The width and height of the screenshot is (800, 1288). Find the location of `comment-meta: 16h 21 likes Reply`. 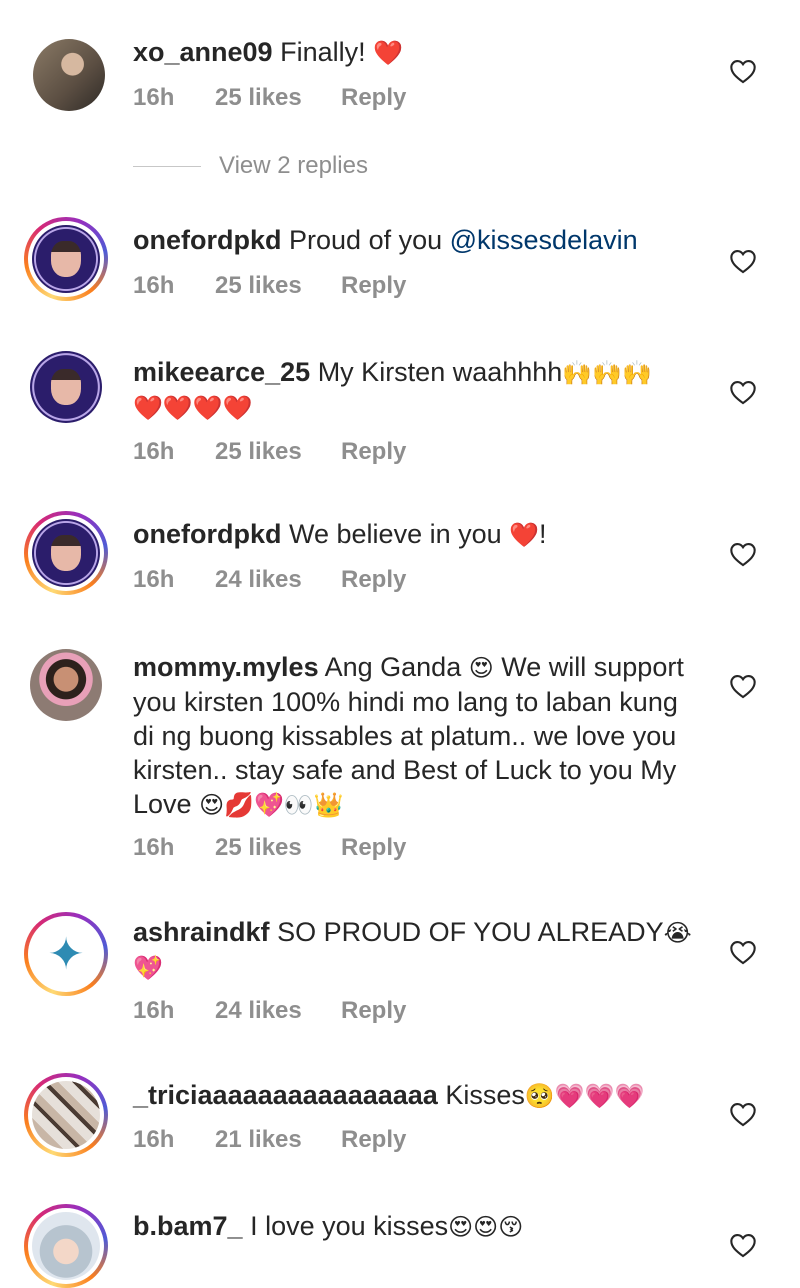

comment-meta: 16h 21 likes Reply is located at coordinates (269, 1140).